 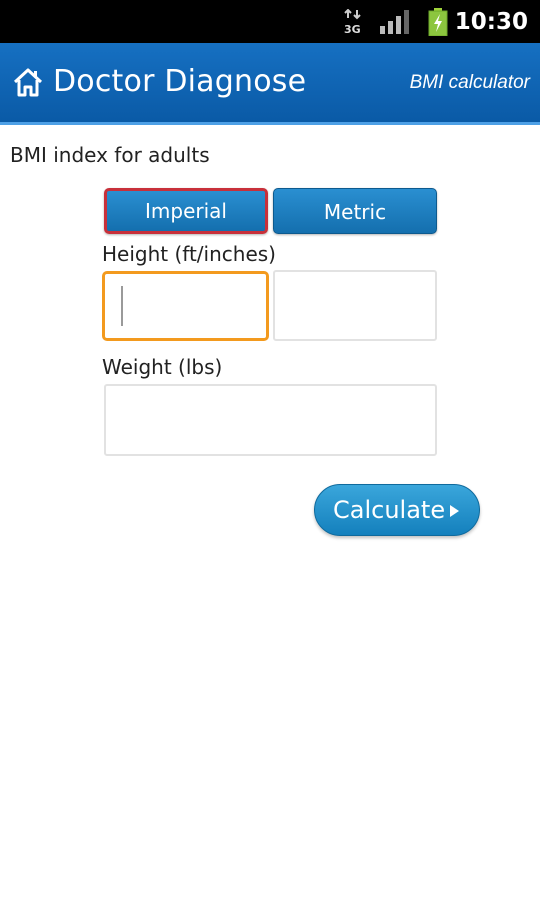 What do you see at coordinates (352, 22) in the screenshot?
I see `network-3g-icon: 3G` at bounding box center [352, 22].